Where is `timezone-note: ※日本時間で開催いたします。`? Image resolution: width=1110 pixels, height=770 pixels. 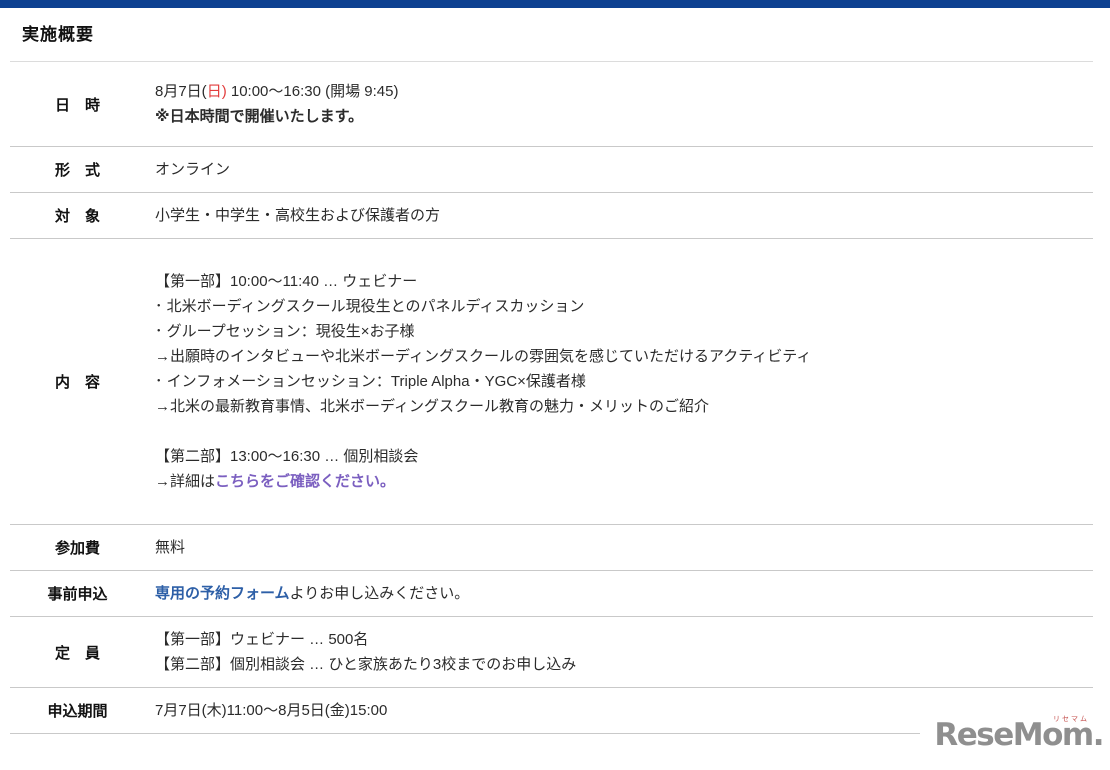 timezone-note: ※日本時間で開催いたします。 is located at coordinates (259, 116).